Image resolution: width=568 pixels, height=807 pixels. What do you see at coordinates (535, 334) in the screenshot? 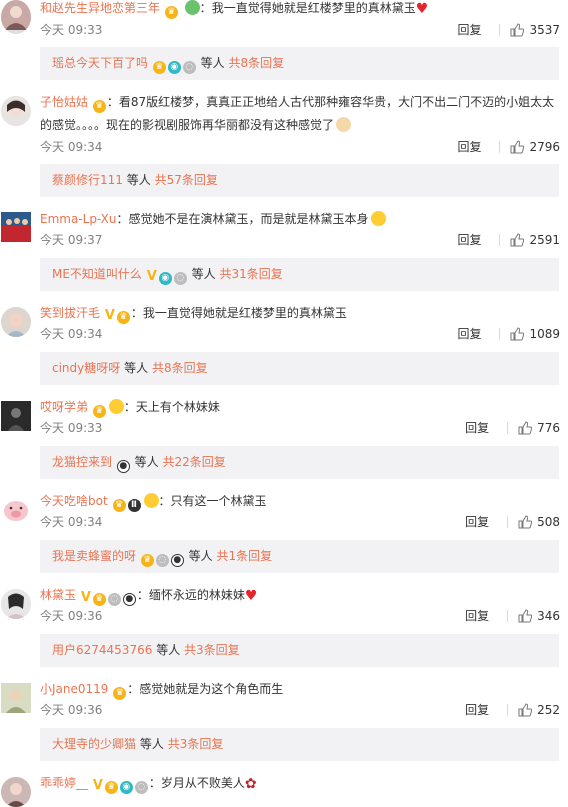
I see `like-button: 1089` at bounding box center [535, 334].